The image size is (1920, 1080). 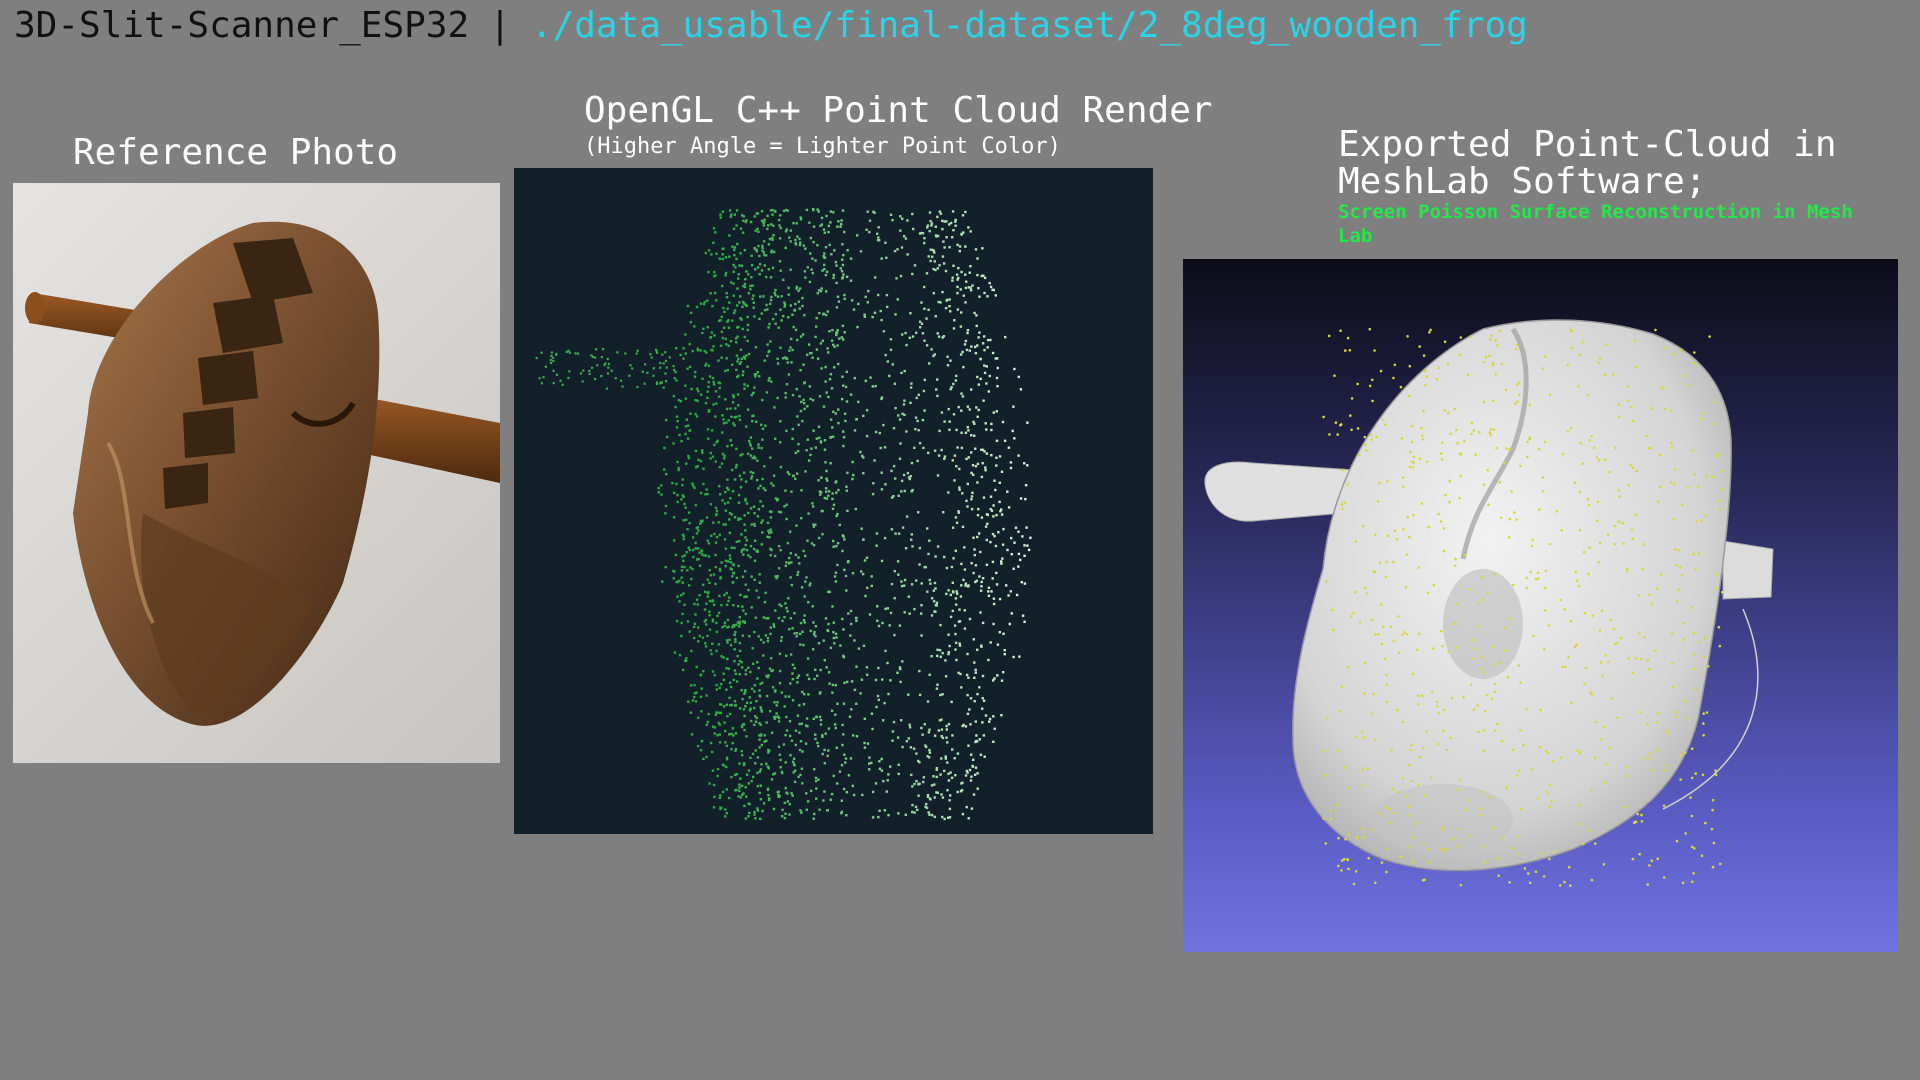 What do you see at coordinates (783, 514) in the screenshot?
I see `point-cloud-canvas` at bounding box center [783, 514].